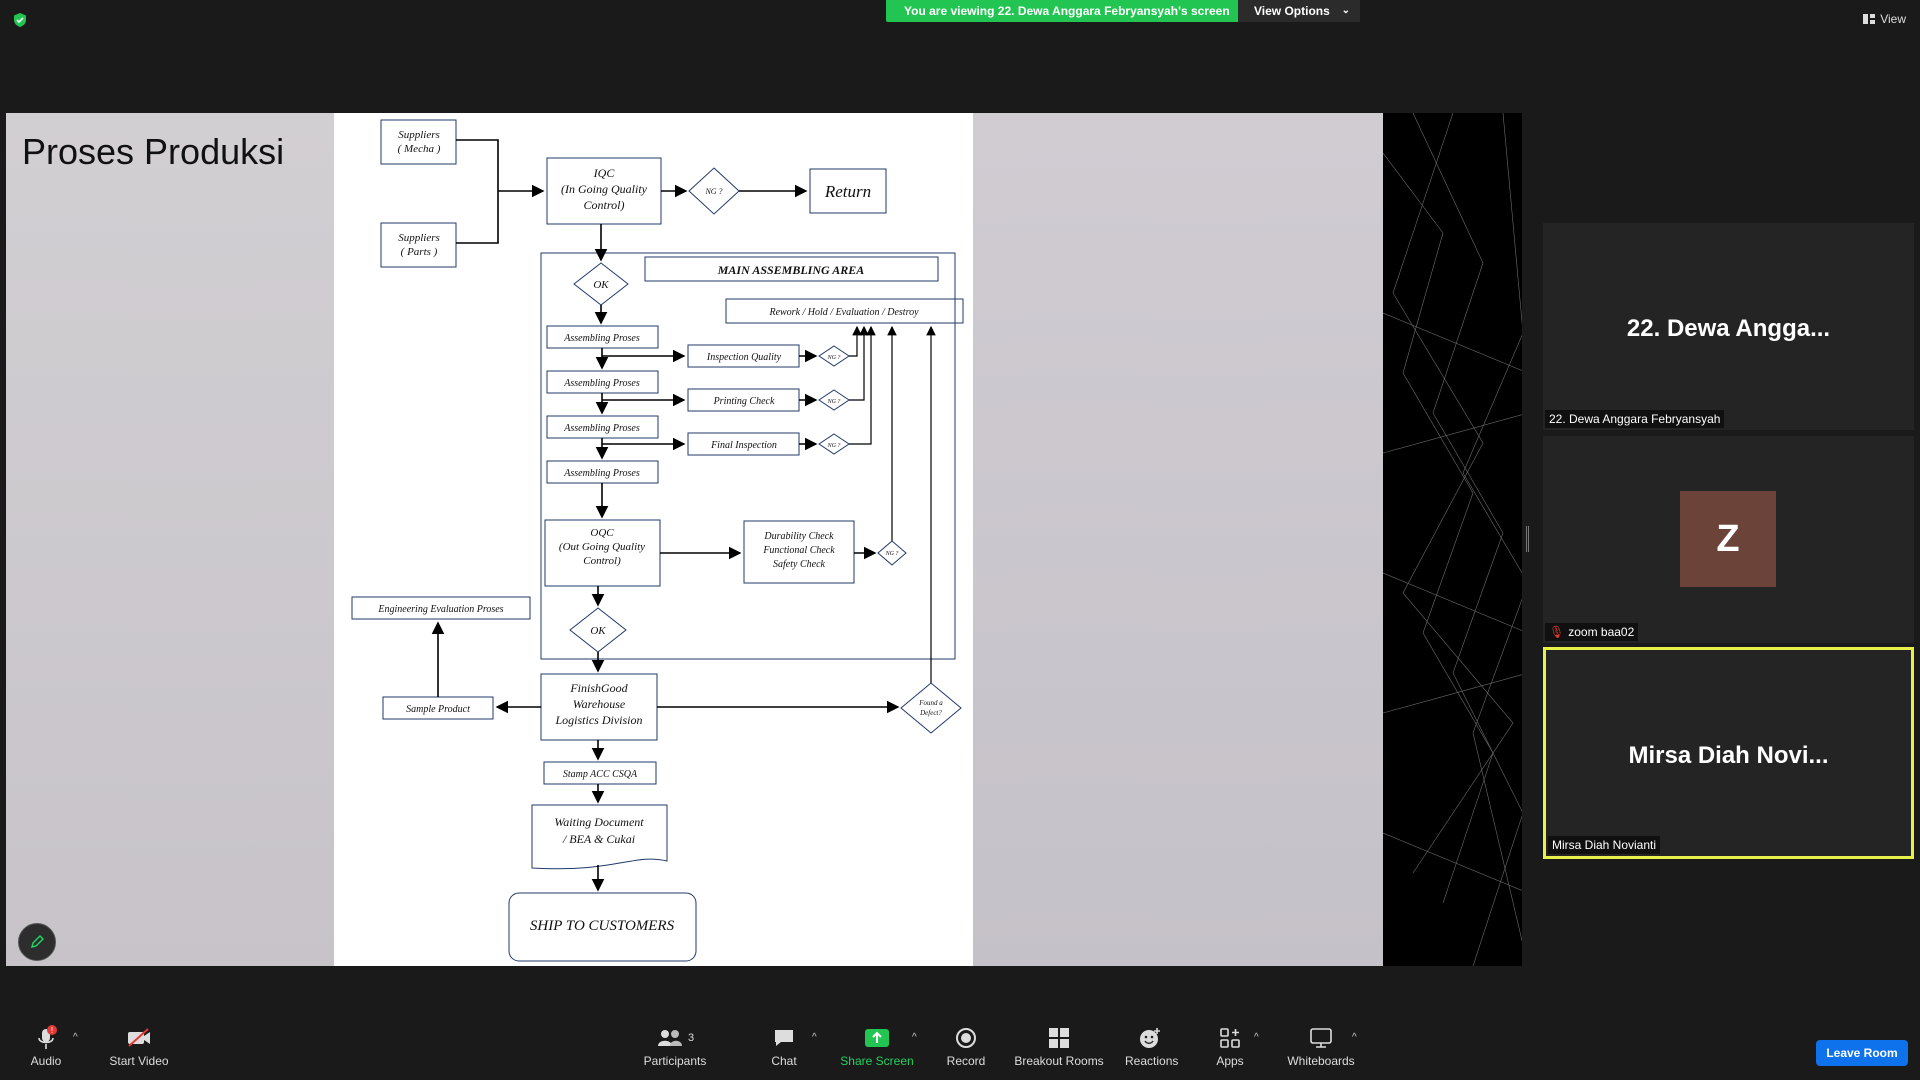  Describe the element at coordinates (1321, 1061) in the screenshot. I see `whiteboards-label: Whiteboards` at that location.